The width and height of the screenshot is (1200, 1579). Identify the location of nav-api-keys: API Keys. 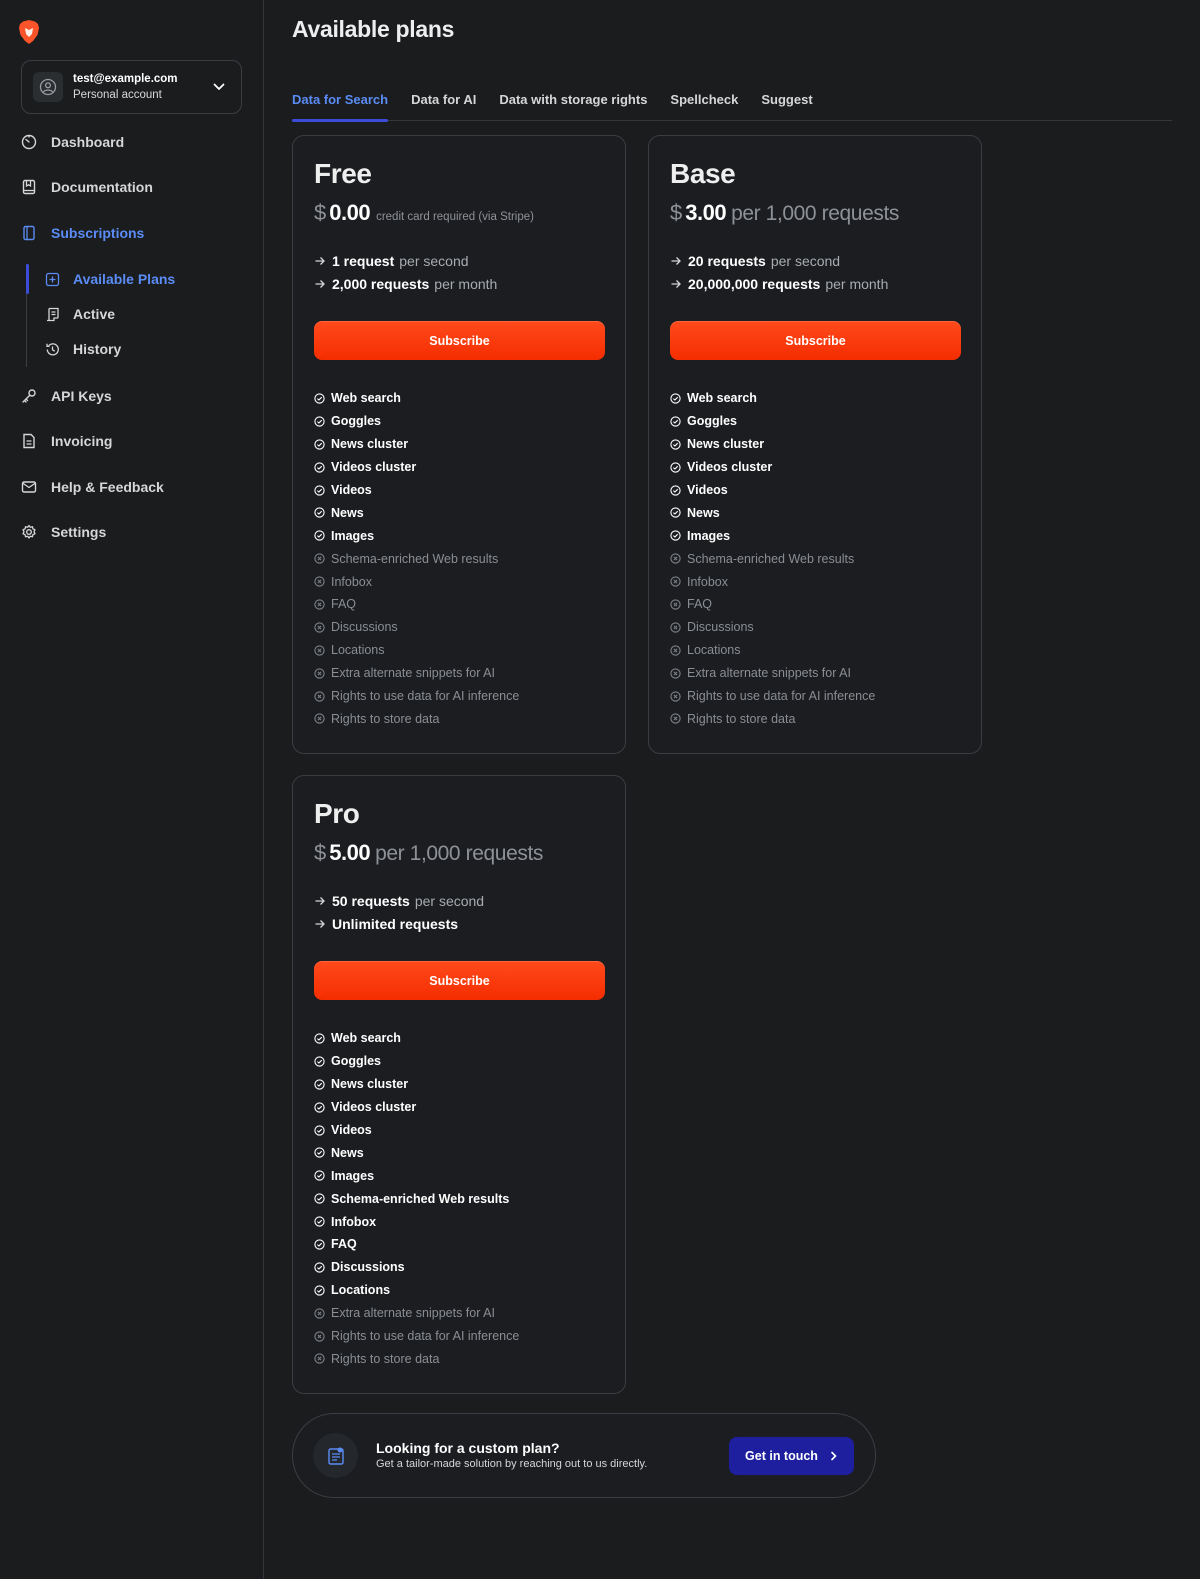
(66, 396).